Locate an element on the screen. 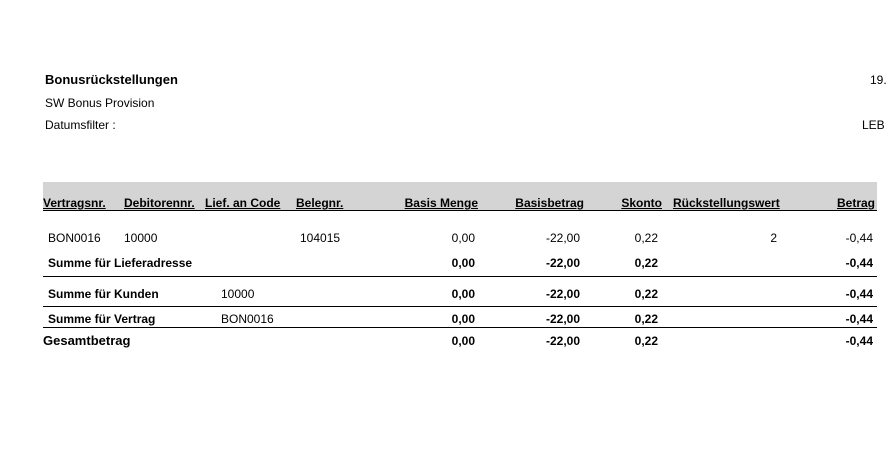 Image resolution: width=886 pixels, height=453 pixels. gesamt-skonto: 0,22 is located at coordinates (646, 341).